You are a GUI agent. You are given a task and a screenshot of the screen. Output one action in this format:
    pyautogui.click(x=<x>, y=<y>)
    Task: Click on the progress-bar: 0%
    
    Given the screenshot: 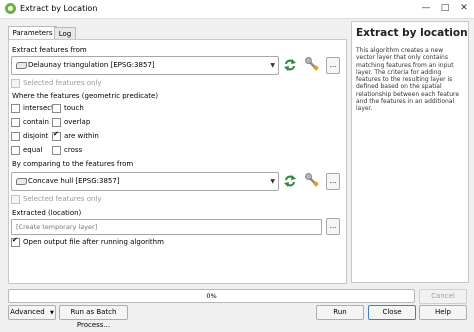 What is the action you would take?
    pyautogui.click(x=211, y=296)
    